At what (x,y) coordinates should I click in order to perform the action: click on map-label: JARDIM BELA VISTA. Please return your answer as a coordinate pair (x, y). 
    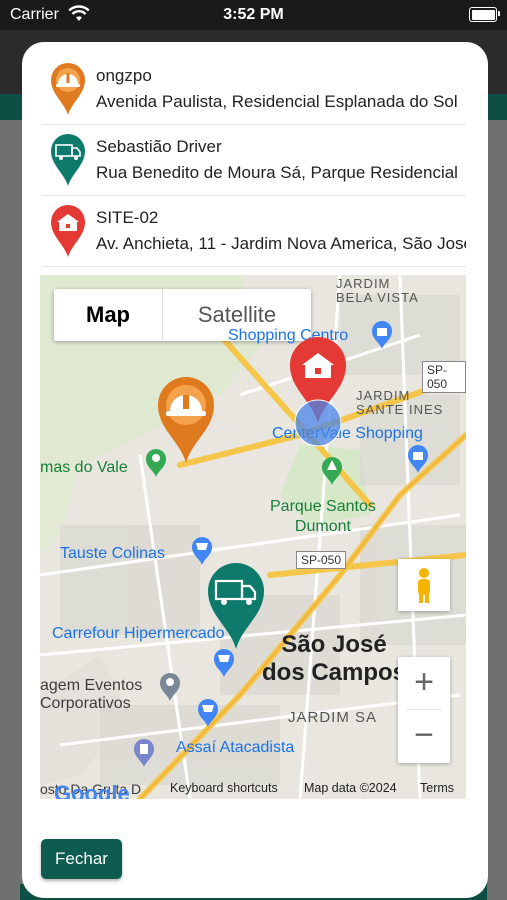
    Looking at the image, I should click on (377, 290).